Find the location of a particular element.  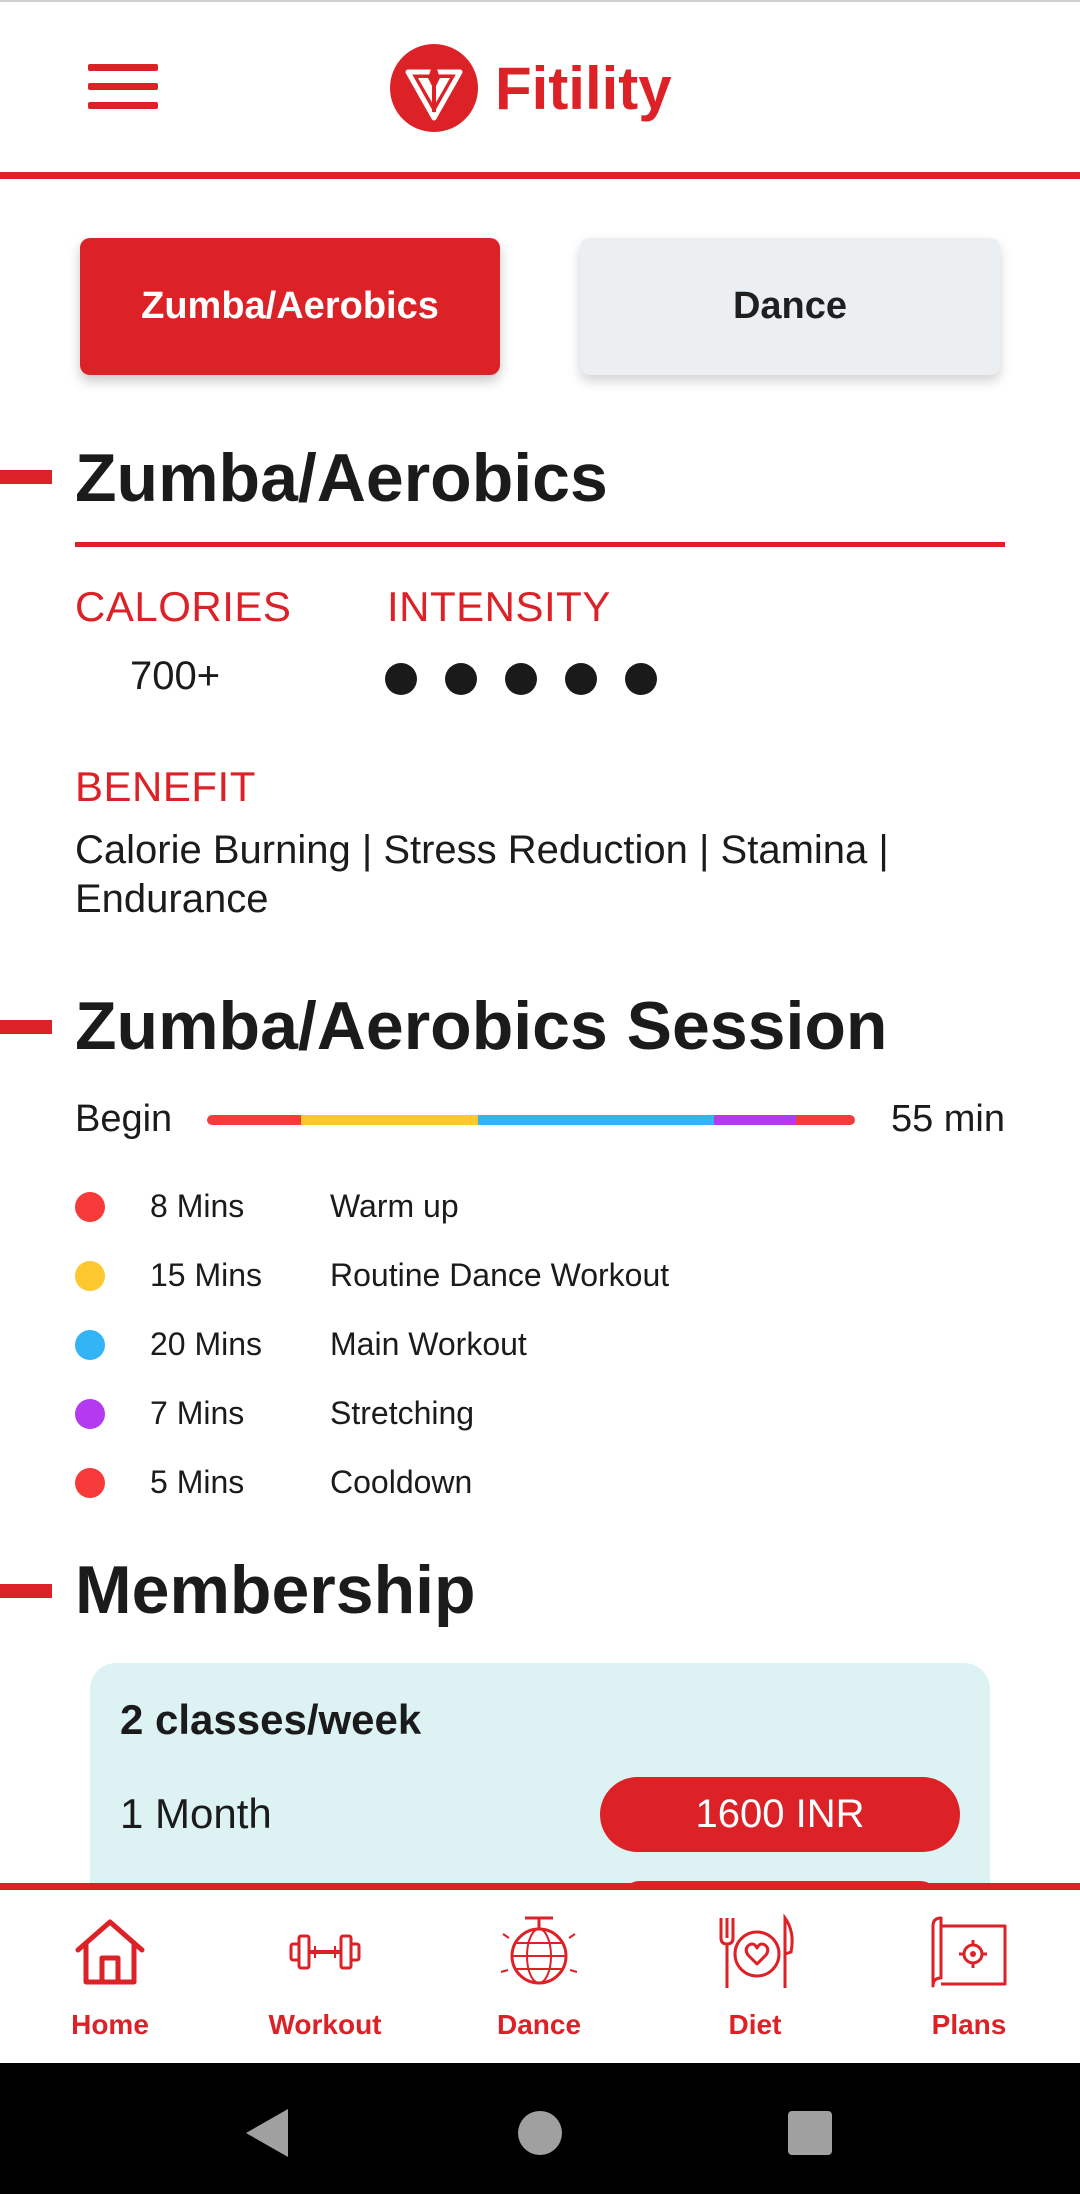

bottom-navigation: Home Workout Dance Diet Plans is located at coordinates (540, 1973).